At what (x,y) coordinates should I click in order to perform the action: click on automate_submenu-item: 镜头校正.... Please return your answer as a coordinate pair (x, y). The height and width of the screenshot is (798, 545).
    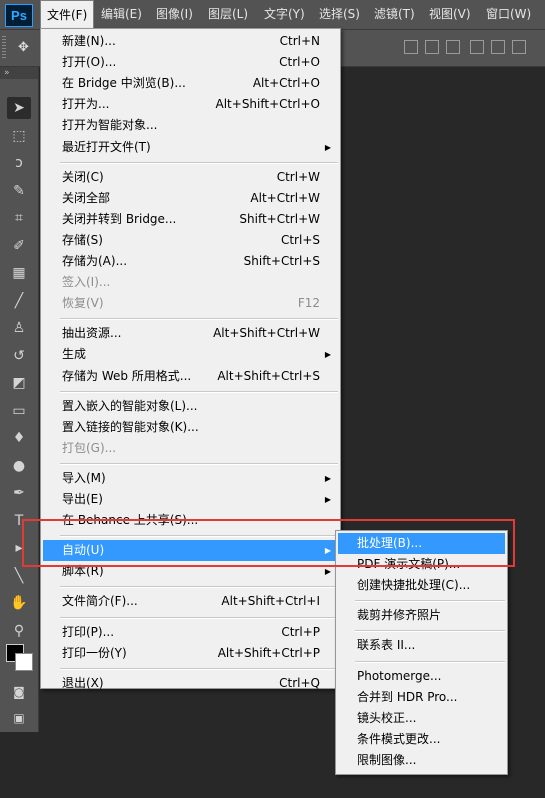
    Looking at the image, I should click on (421, 718).